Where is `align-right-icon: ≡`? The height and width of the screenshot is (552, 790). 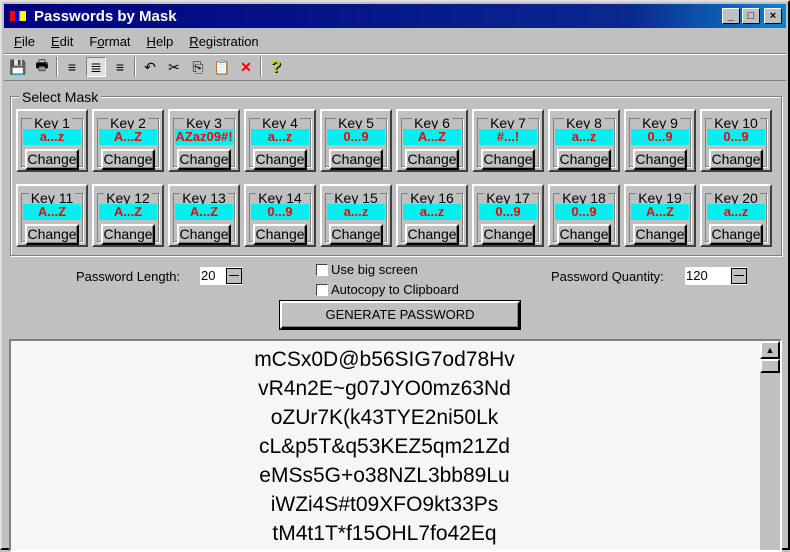 align-right-icon: ≡ is located at coordinates (120, 67).